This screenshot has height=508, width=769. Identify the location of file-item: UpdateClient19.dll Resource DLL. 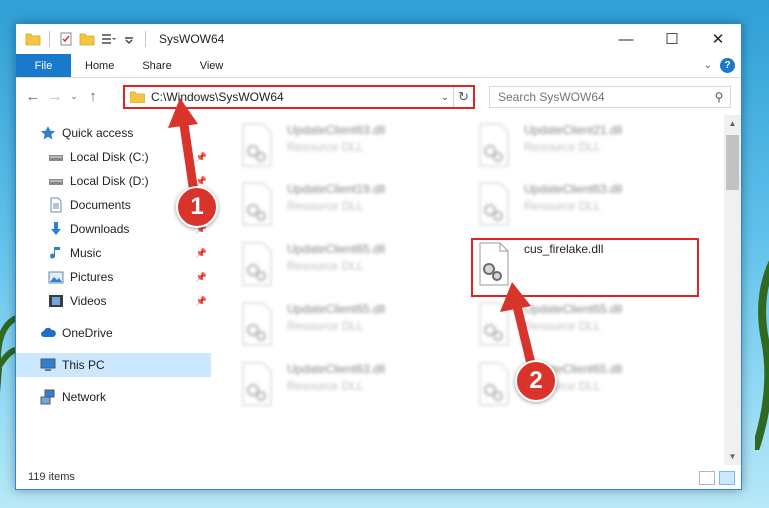
(354, 204).